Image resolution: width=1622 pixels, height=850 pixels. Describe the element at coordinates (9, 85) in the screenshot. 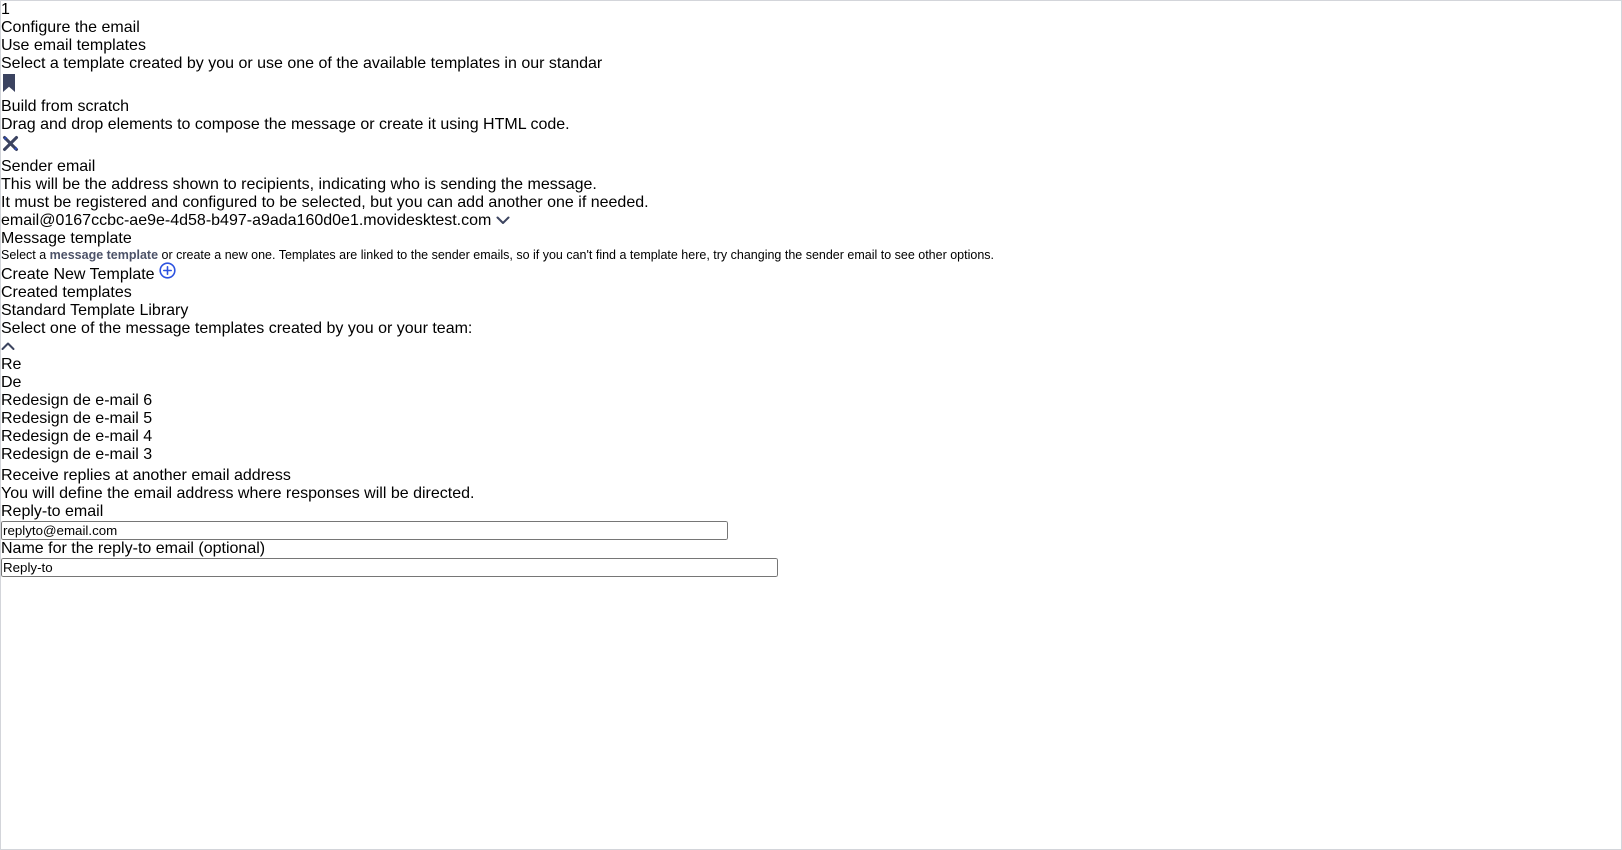

I see `bookmark-icon` at that location.